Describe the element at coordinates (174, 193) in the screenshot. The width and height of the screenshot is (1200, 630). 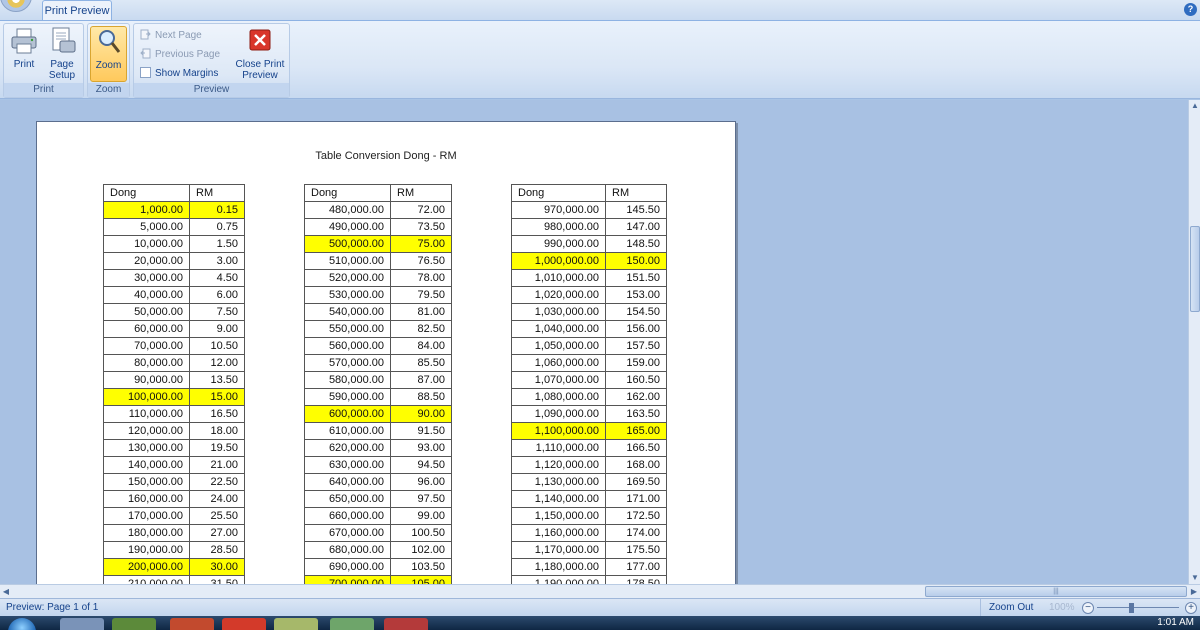
I see `table-header-row: Dong RM` at that location.